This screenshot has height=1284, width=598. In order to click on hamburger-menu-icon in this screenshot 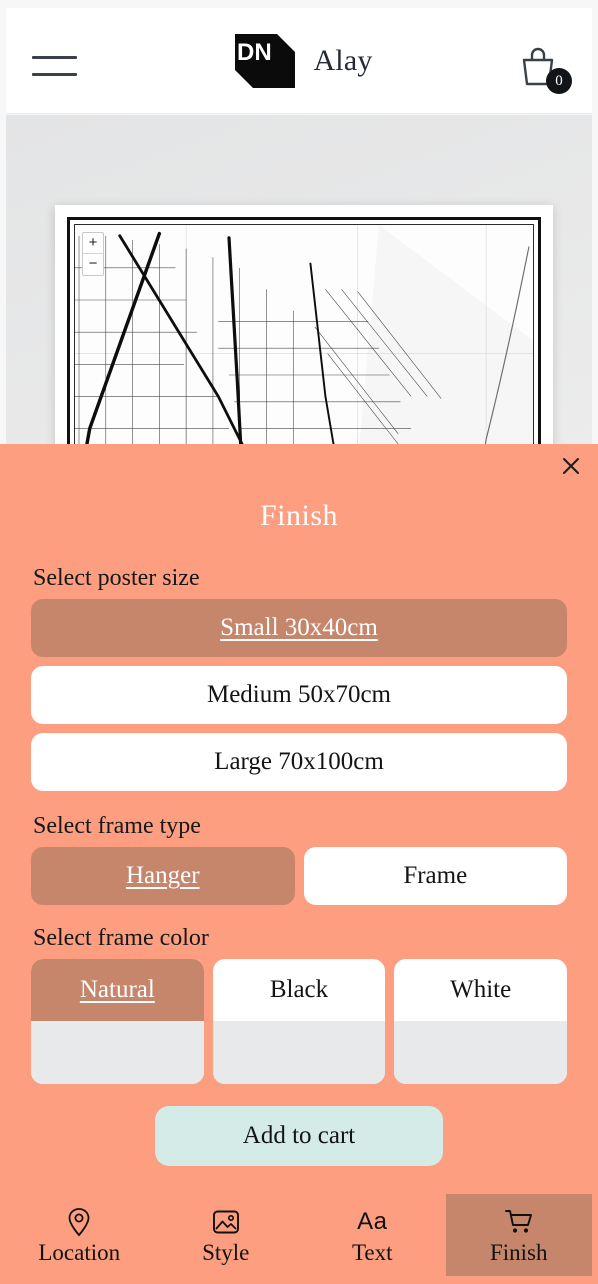, I will do `click(54, 66)`.